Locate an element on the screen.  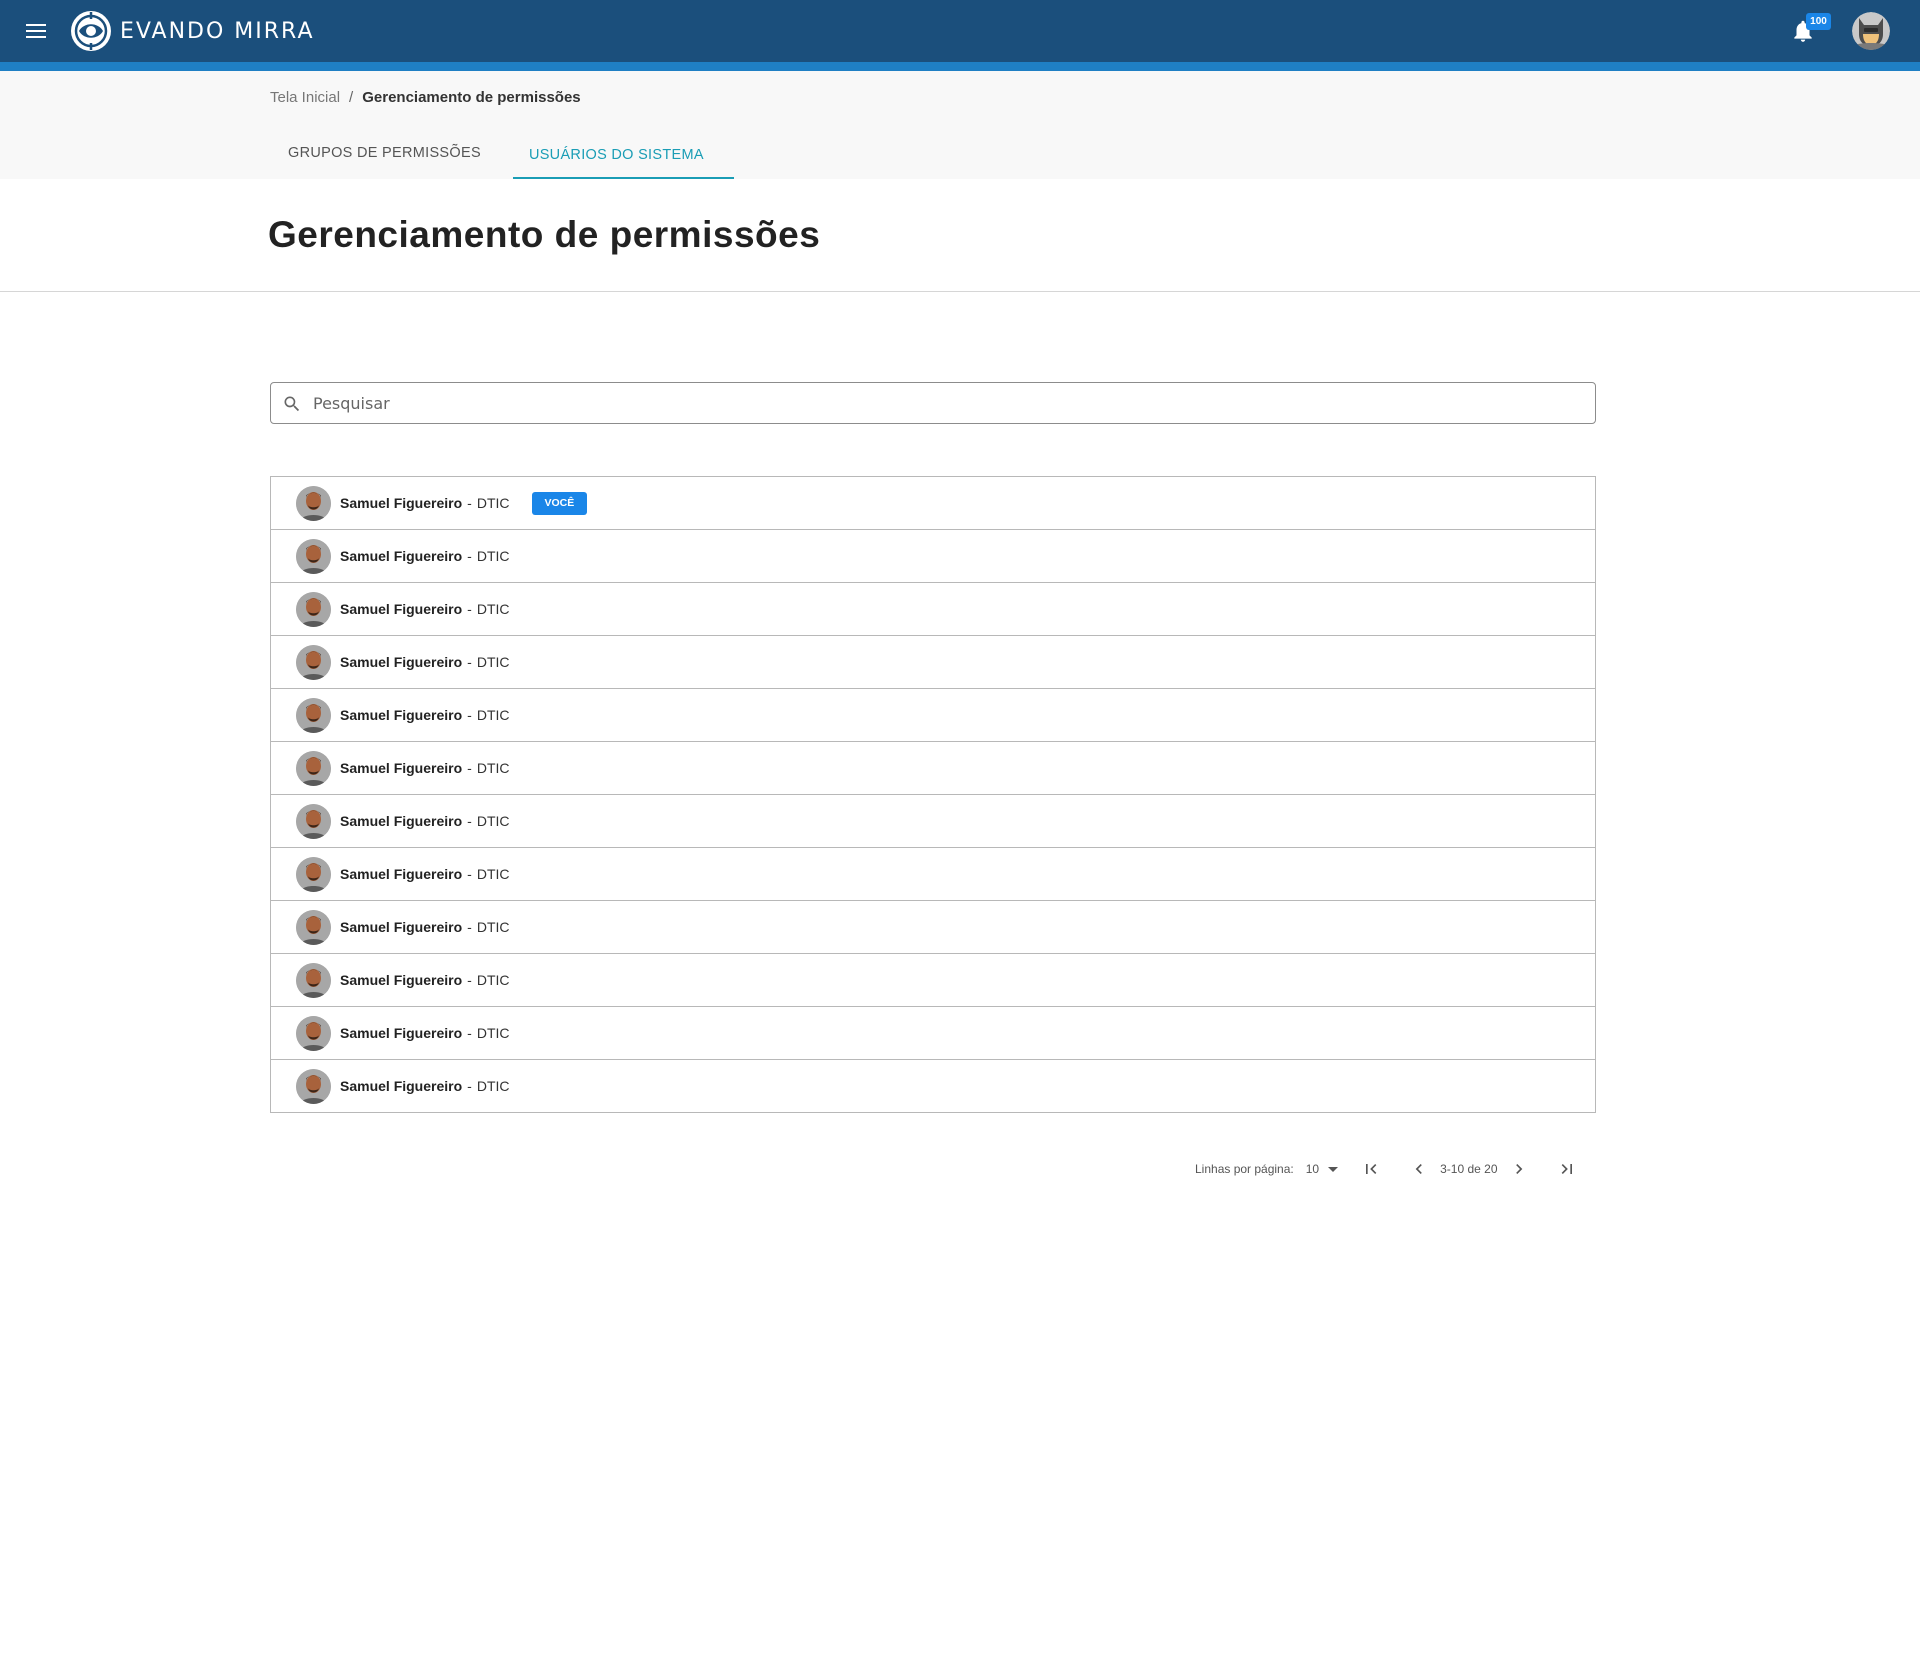
first-page-icon is located at coordinates (1371, 1169).